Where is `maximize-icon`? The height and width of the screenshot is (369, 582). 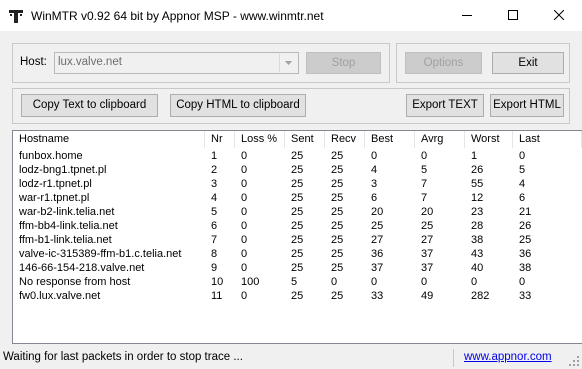
maximize-icon is located at coordinates (513, 15).